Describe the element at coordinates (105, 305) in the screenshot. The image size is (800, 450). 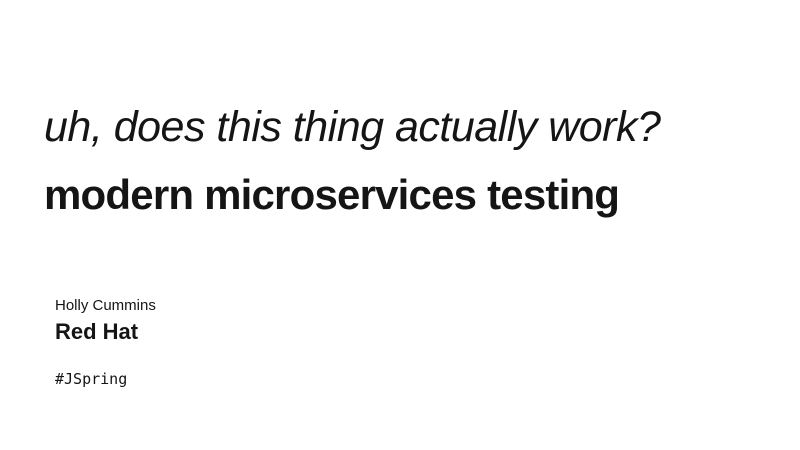
I see `author-name: Holly Cummins` at that location.